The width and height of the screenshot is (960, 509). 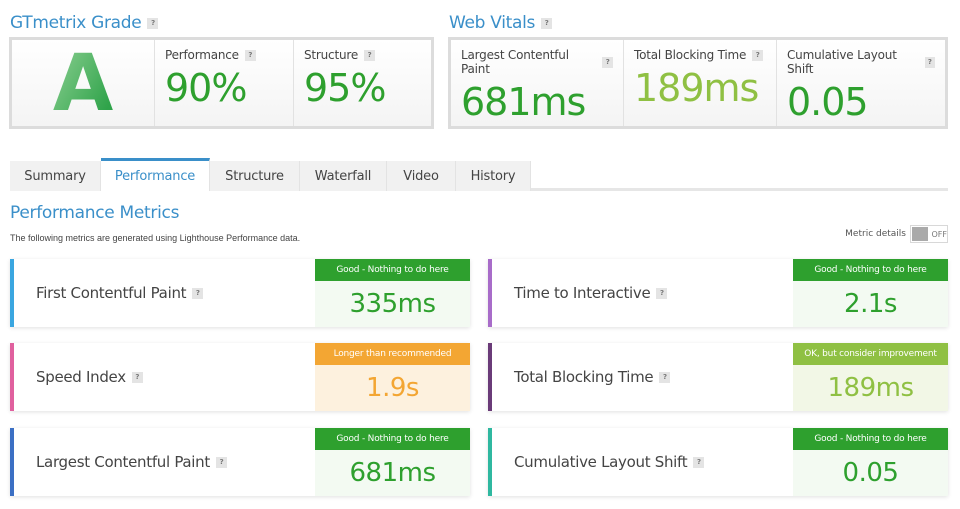 What do you see at coordinates (920, 234) in the screenshot?
I see `toggle-knob` at bounding box center [920, 234].